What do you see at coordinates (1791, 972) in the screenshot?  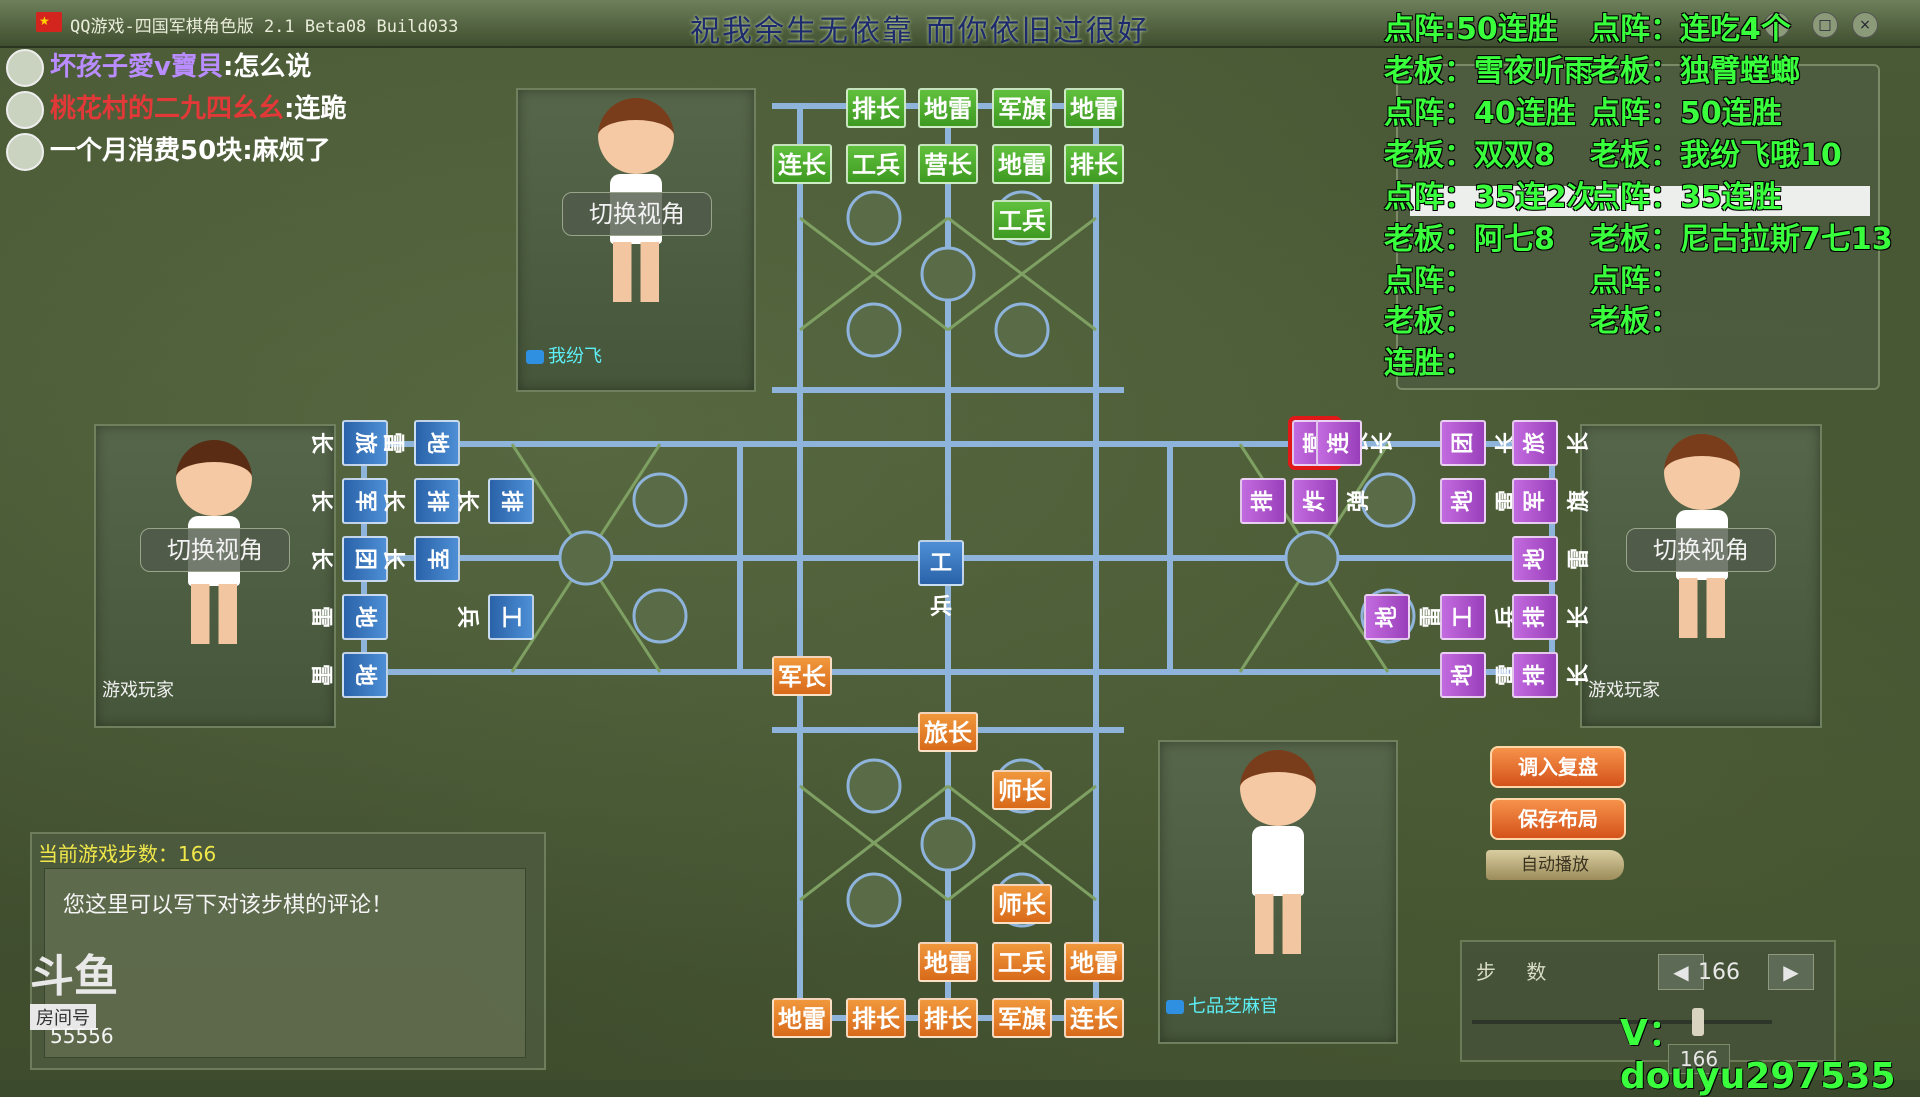 I see `next-step-icon: ▶` at bounding box center [1791, 972].